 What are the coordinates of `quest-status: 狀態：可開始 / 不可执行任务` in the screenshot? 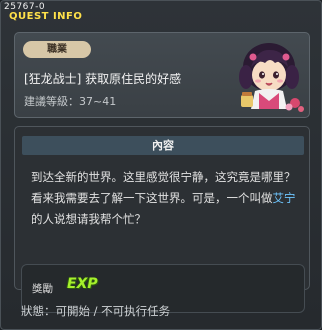 It's located at (96, 311).